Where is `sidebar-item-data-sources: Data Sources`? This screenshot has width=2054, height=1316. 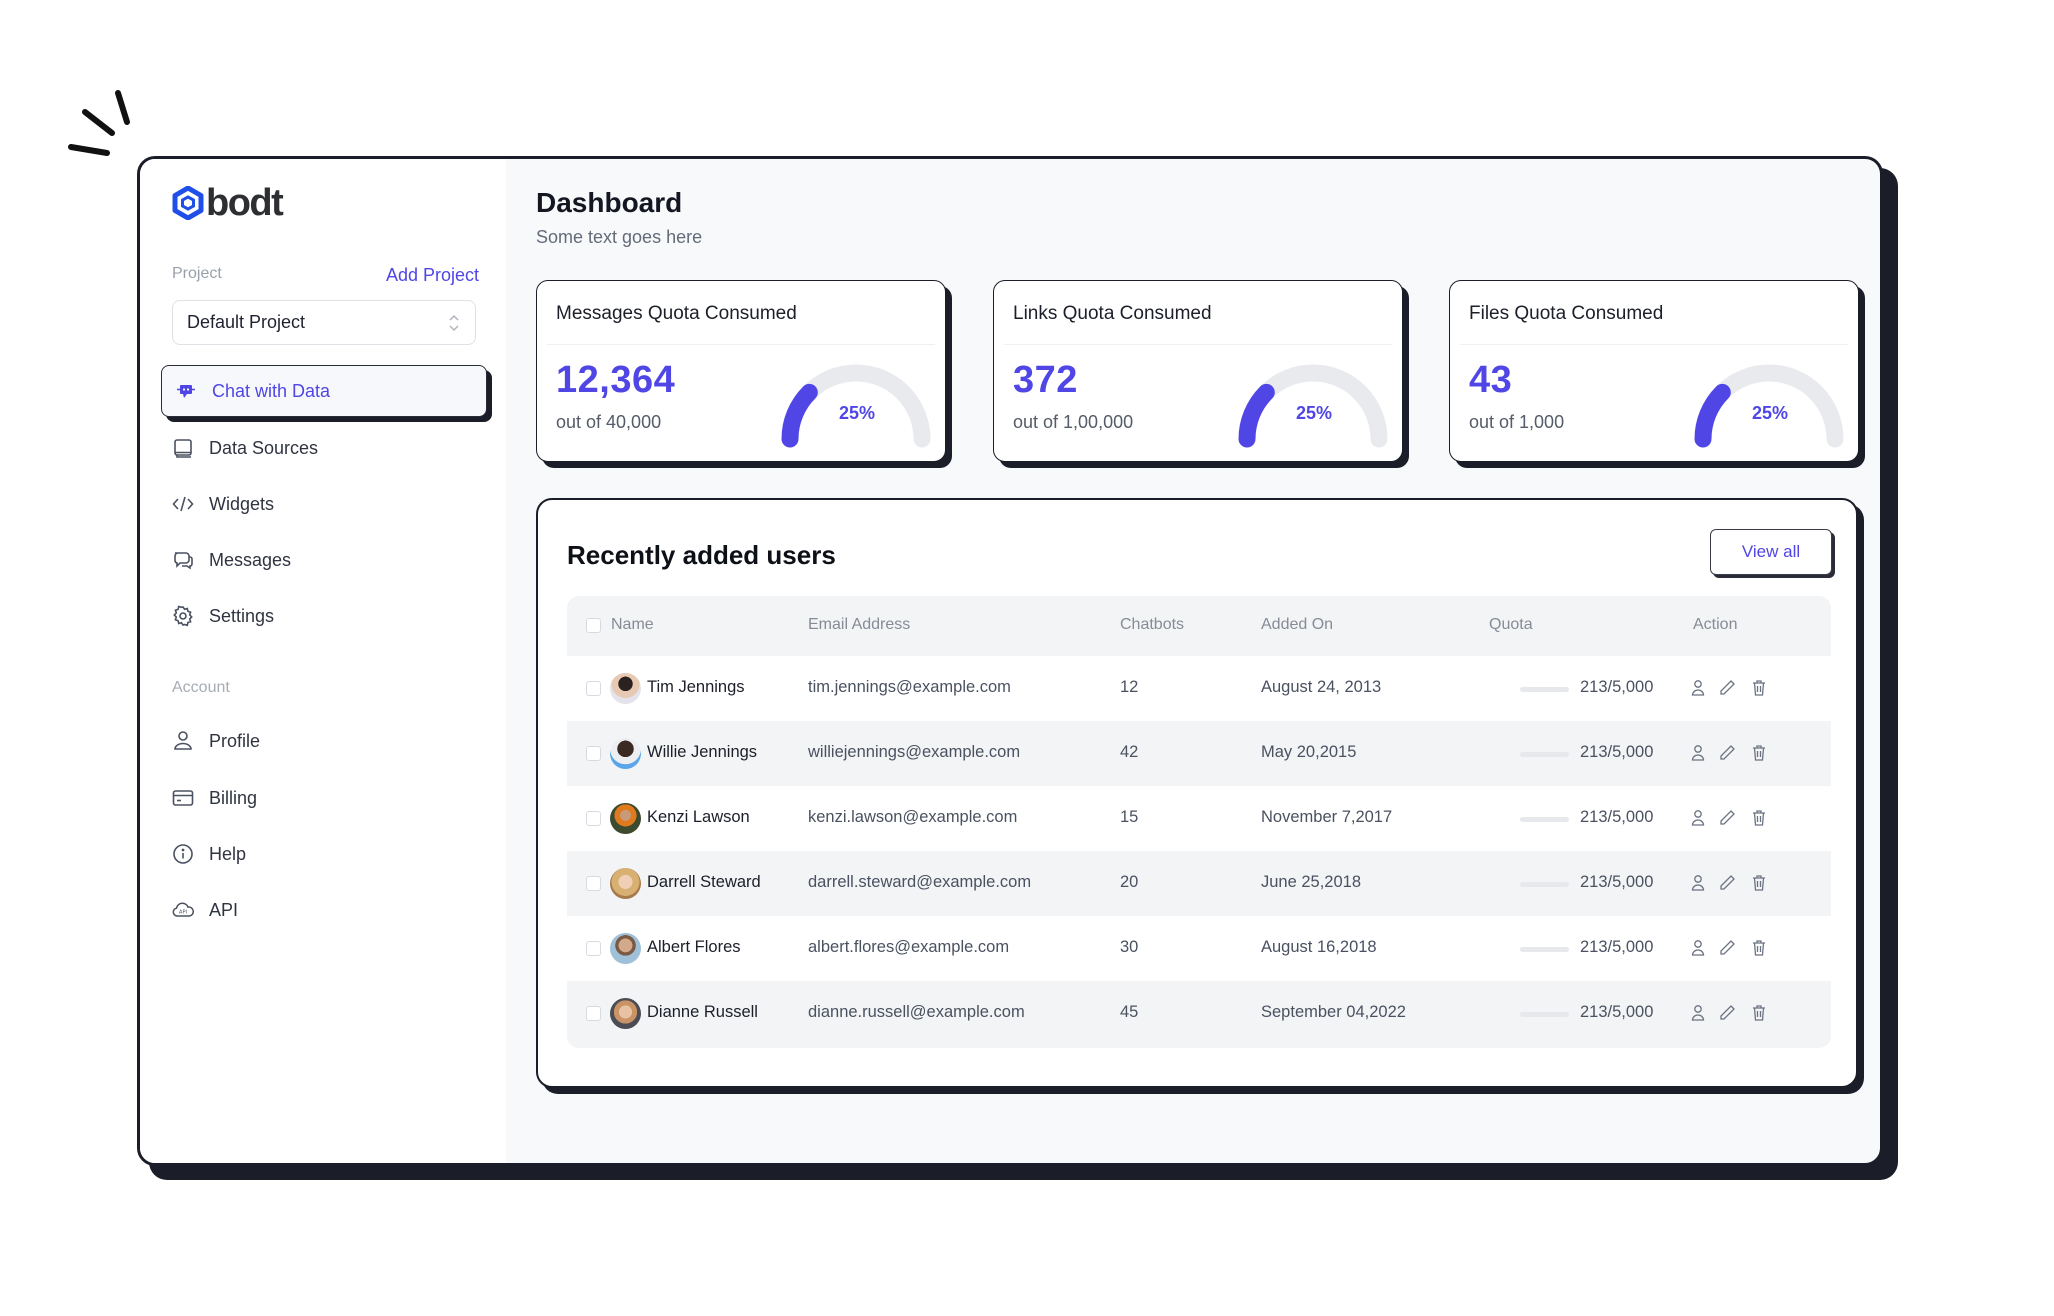 sidebar-item-data-sources: Data Sources is located at coordinates (245, 448).